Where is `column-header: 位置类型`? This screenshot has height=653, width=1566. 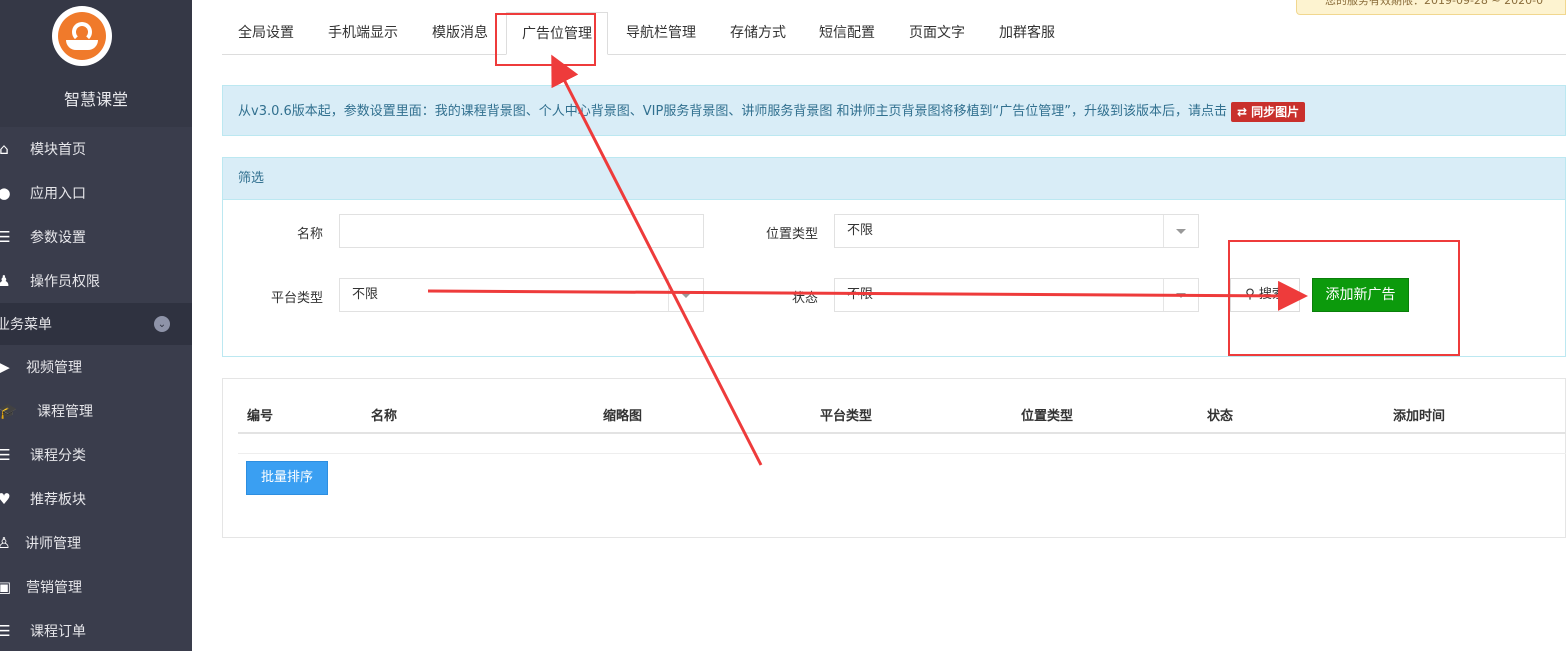 column-header: 位置类型 is located at coordinates (1047, 416).